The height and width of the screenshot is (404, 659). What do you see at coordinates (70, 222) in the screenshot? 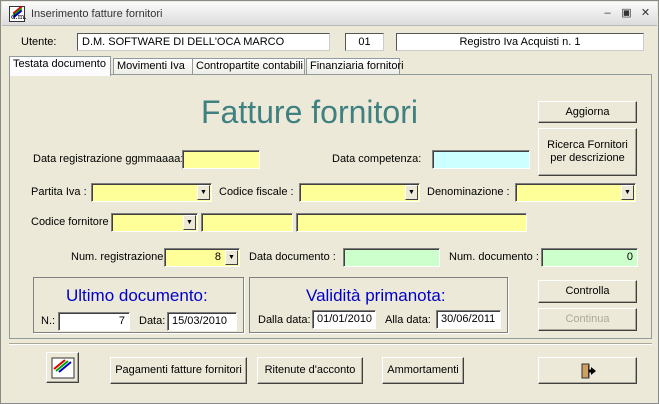
I see `codice-fornitore-label: Codice fornitore` at bounding box center [70, 222].